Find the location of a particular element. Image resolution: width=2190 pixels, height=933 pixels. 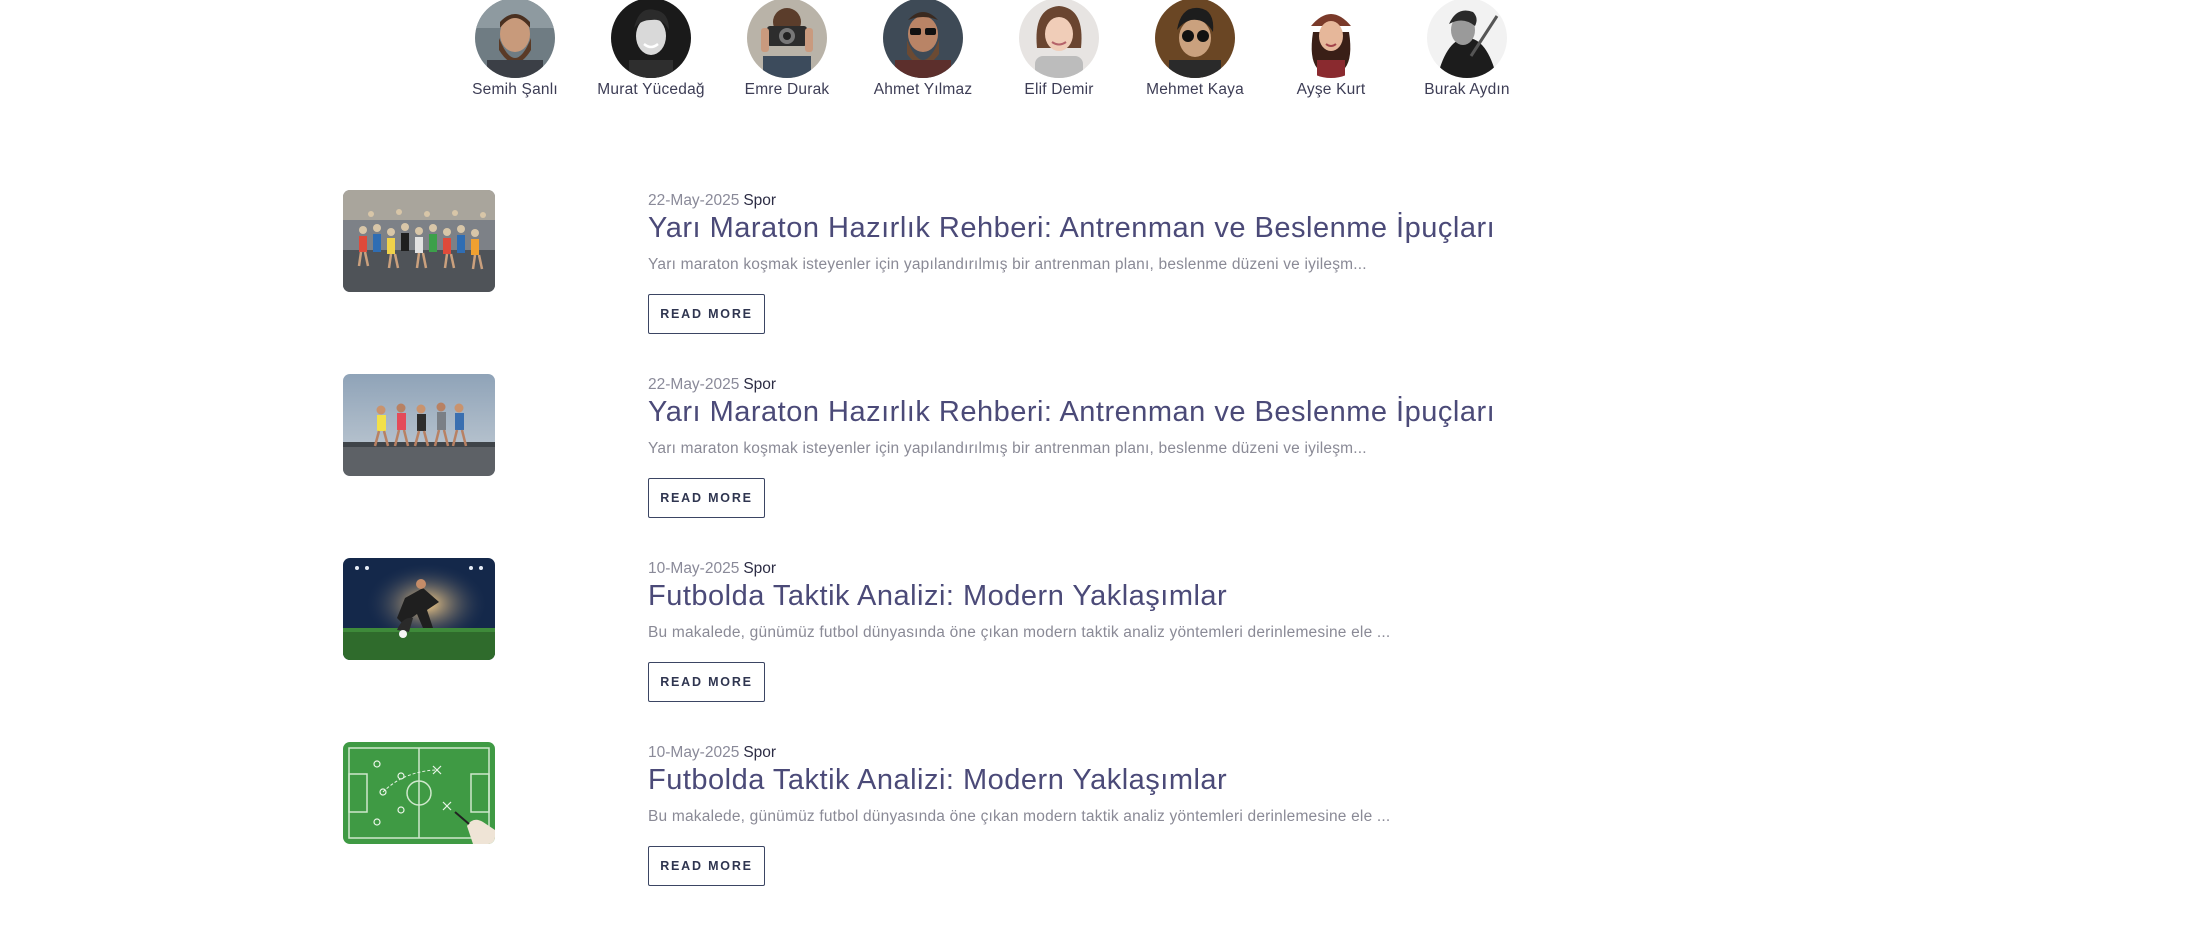

author-ahmet: Ahmet Yılmaz is located at coordinates (923, 49).